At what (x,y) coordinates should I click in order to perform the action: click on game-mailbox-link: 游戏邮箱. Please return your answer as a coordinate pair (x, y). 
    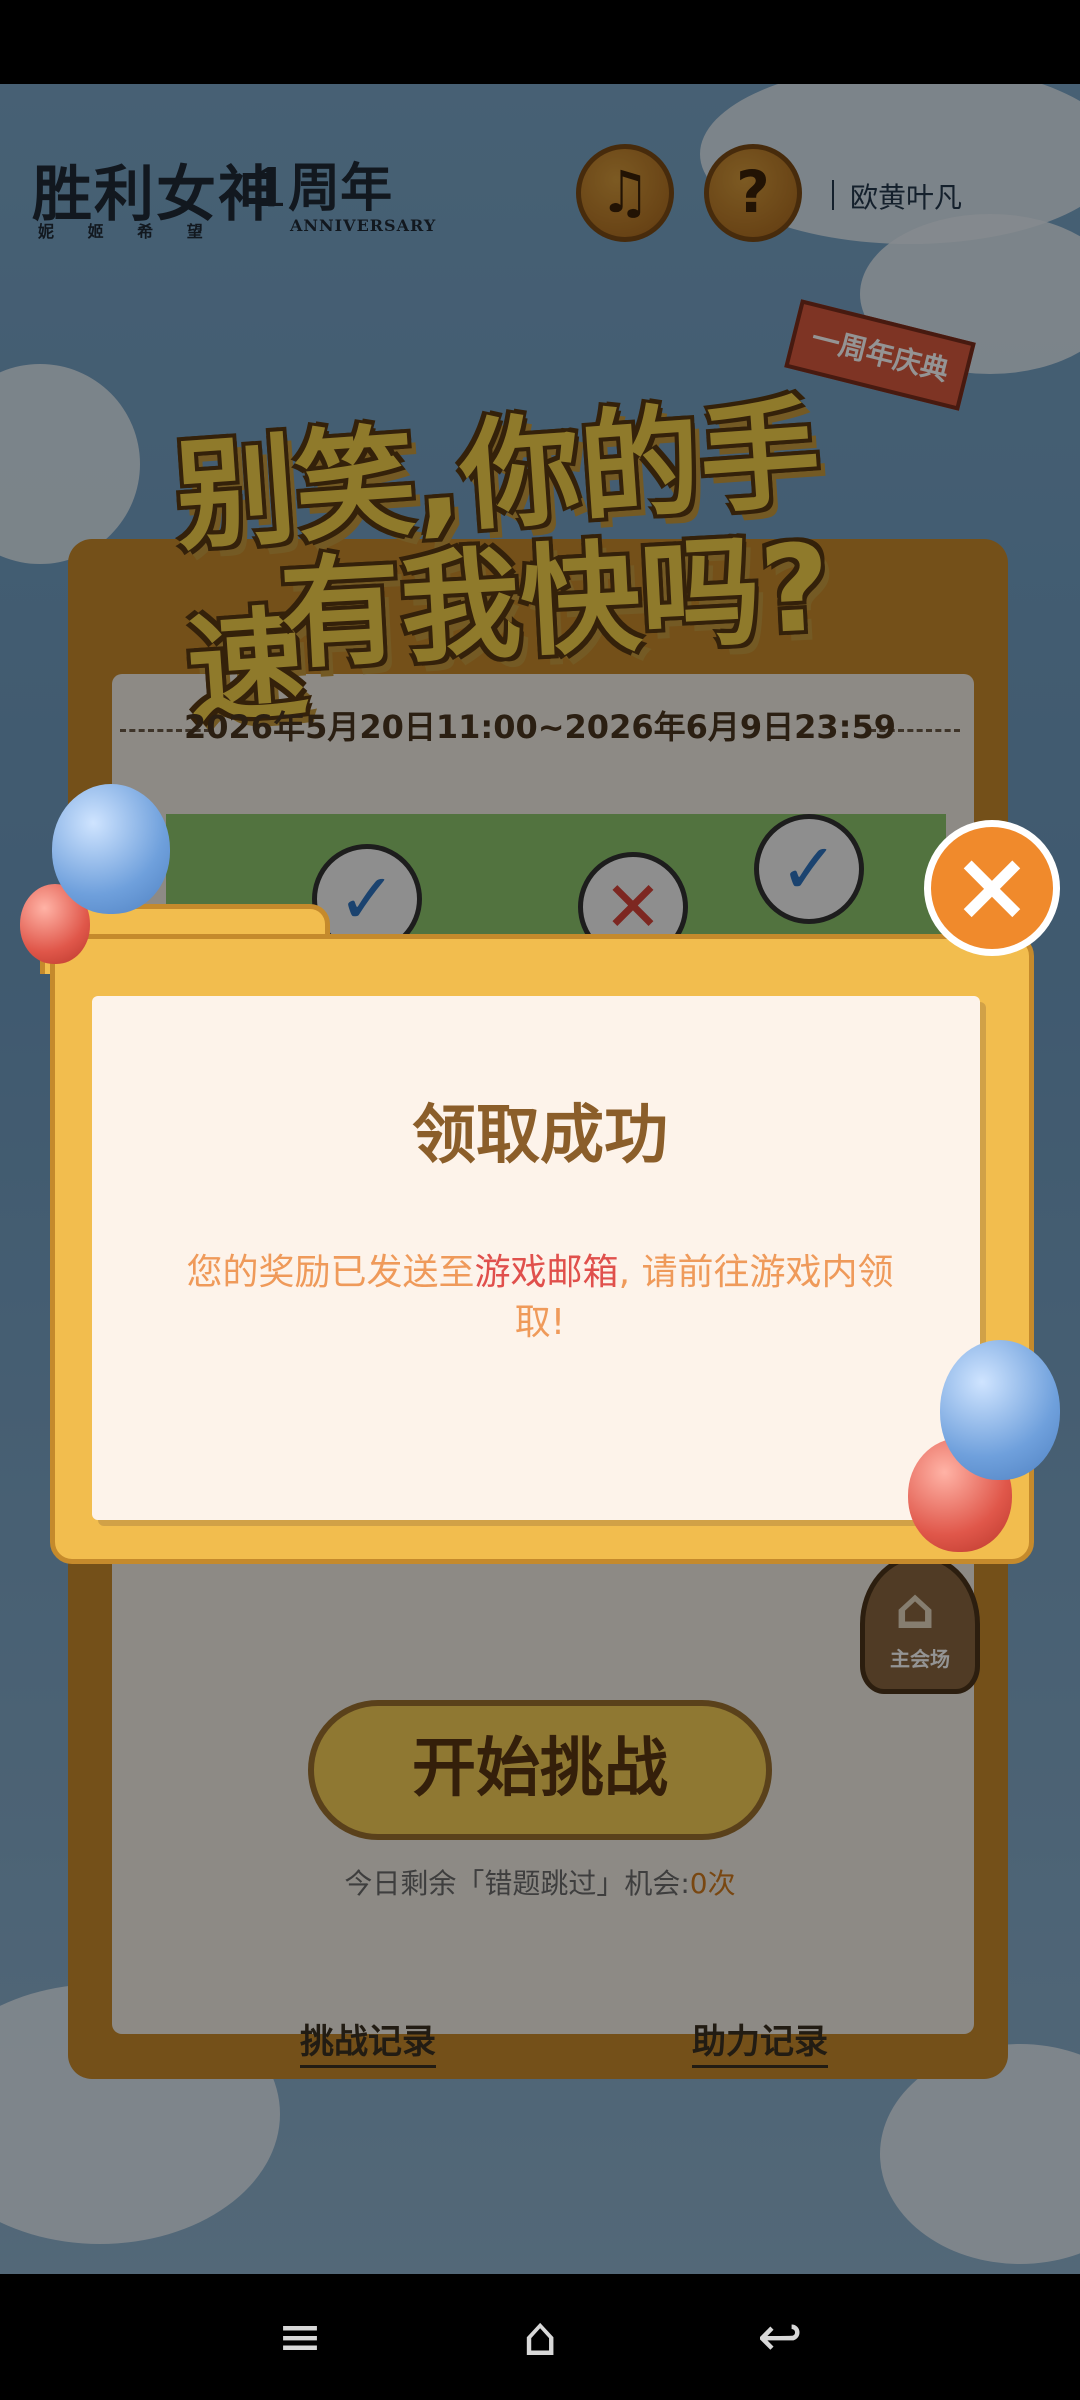
    Looking at the image, I should click on (547, 1272).